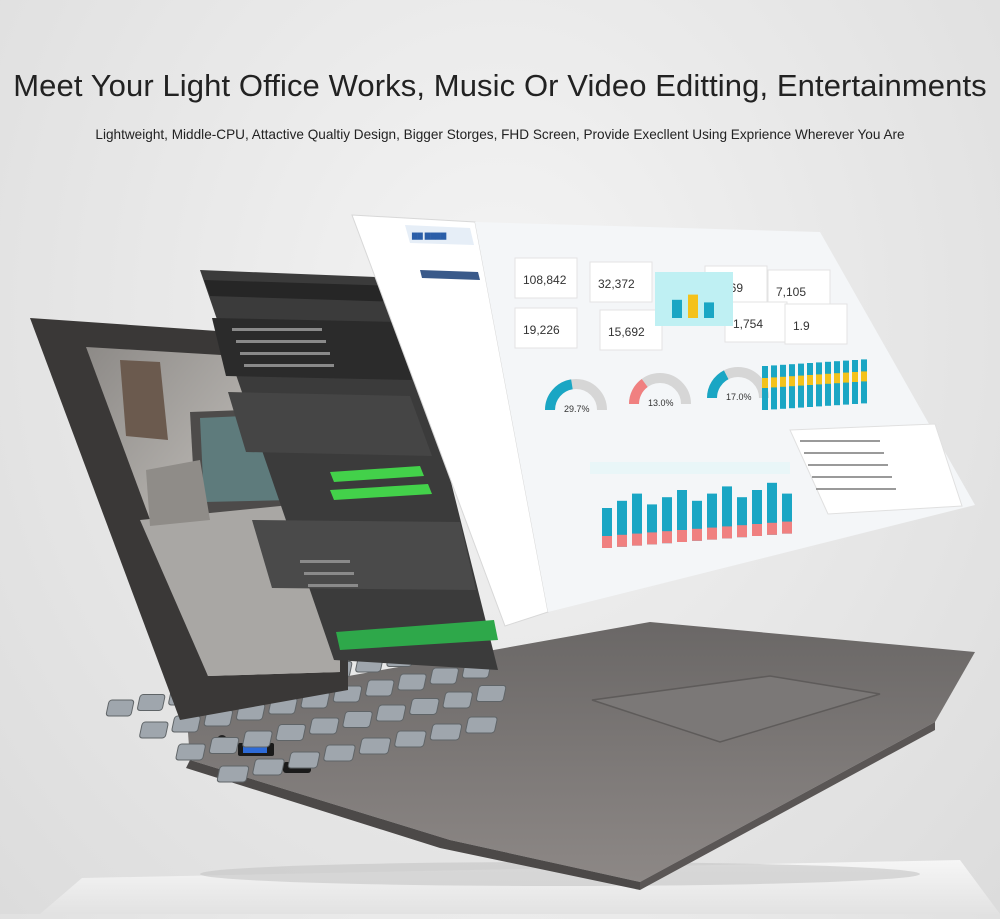 Image resolution: width=1000 pixels, height=919 pixels. What do you see at coordinates (520, 887) in the screenshot?
I see `display-stand` at bounding box center [520, 887].